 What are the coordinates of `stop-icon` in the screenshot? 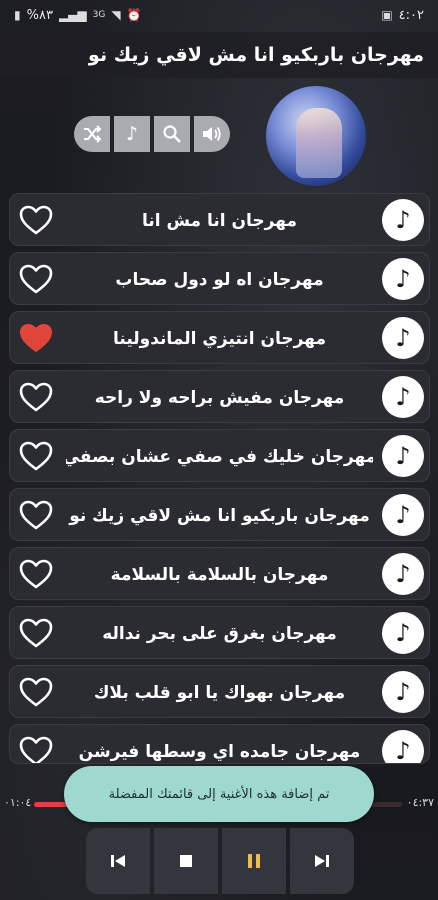 It's located at (186, 861).